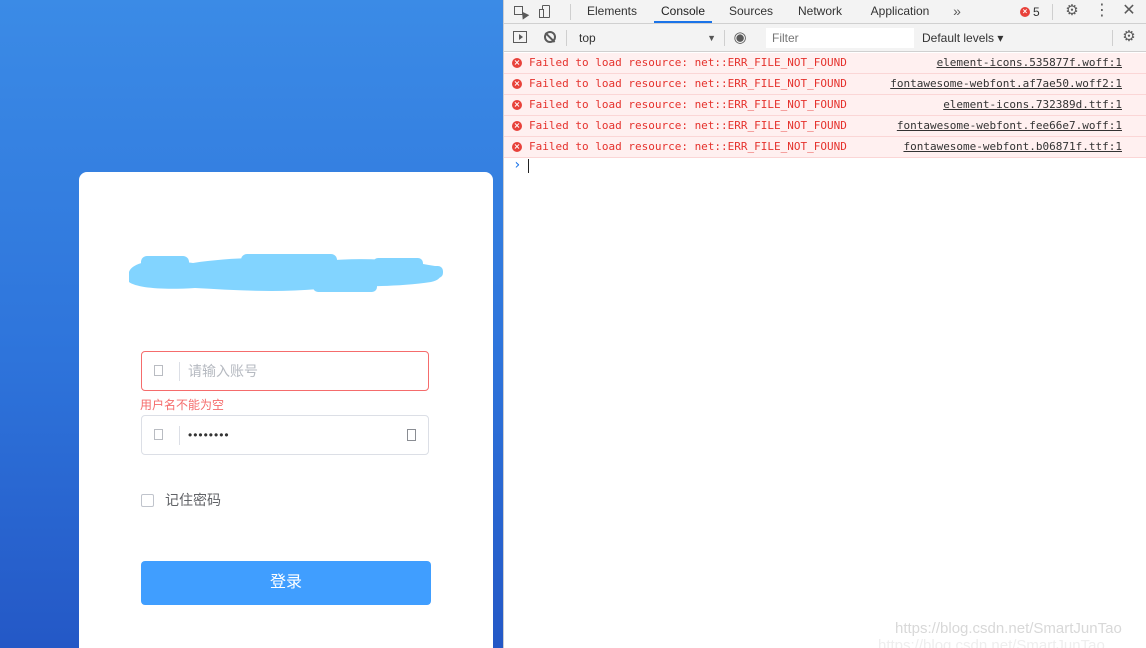  I want to click on remember-checkbox, so click(147, 500).